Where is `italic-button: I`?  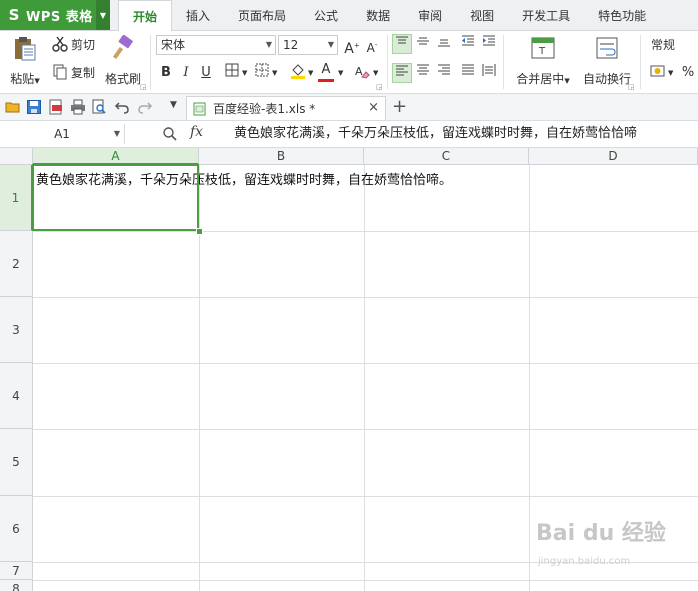 italic-button: I is located at coordinates (186, 73).